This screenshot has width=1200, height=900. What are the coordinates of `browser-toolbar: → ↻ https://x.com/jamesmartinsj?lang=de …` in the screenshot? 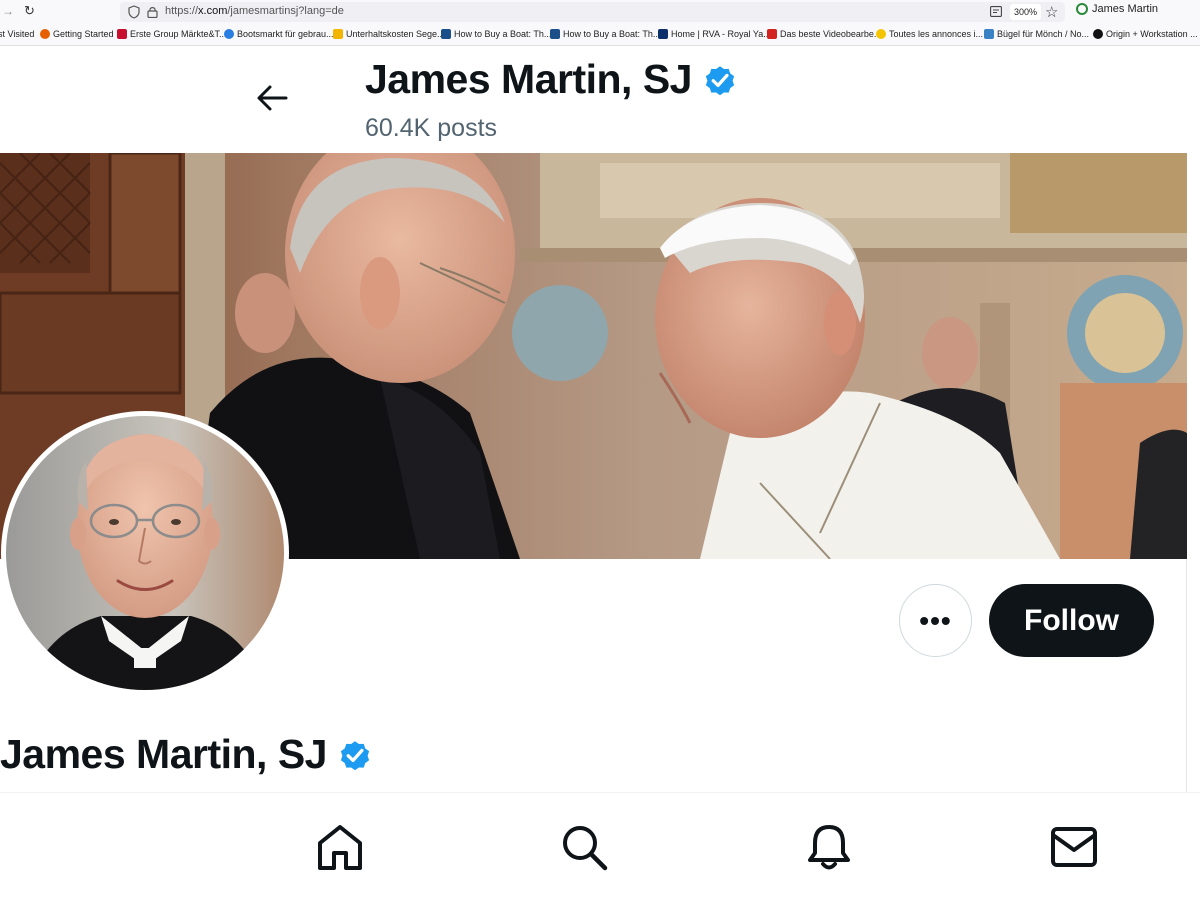 It's located at (600, 12).